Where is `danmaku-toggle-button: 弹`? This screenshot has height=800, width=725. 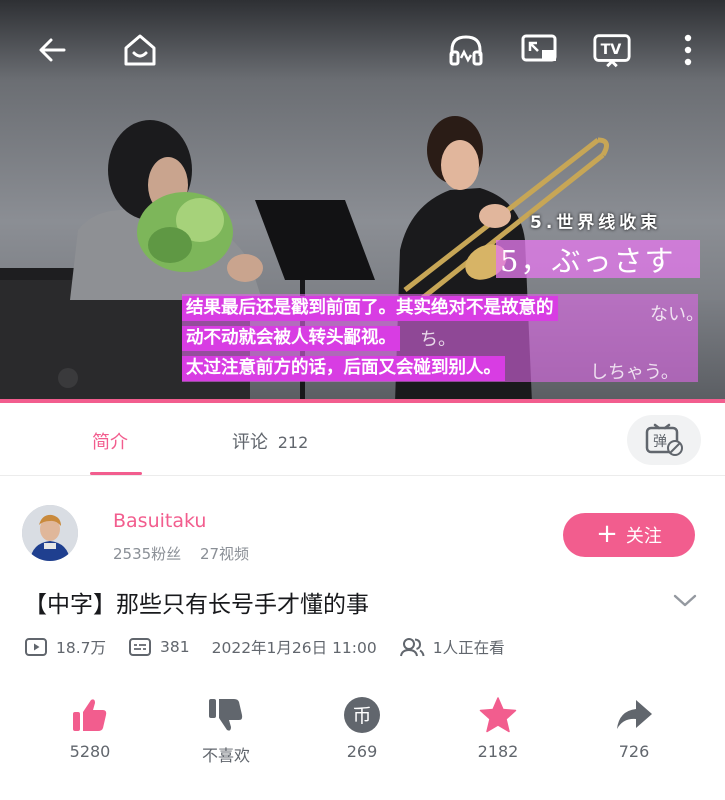
danmaku-toggle-button: 弹 is located at coordinates (664, 440).